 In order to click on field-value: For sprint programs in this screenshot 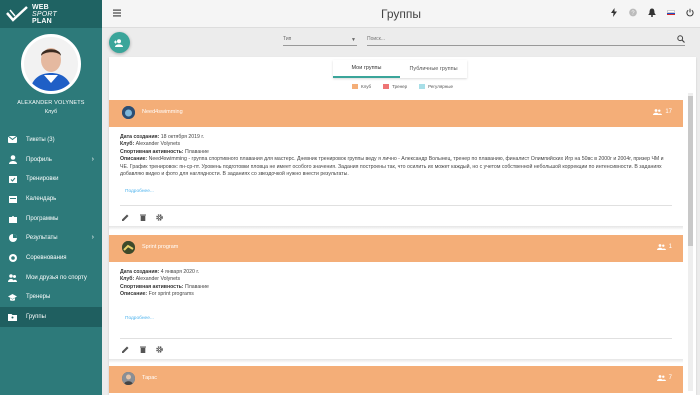, I will do `click(171, 294)`.